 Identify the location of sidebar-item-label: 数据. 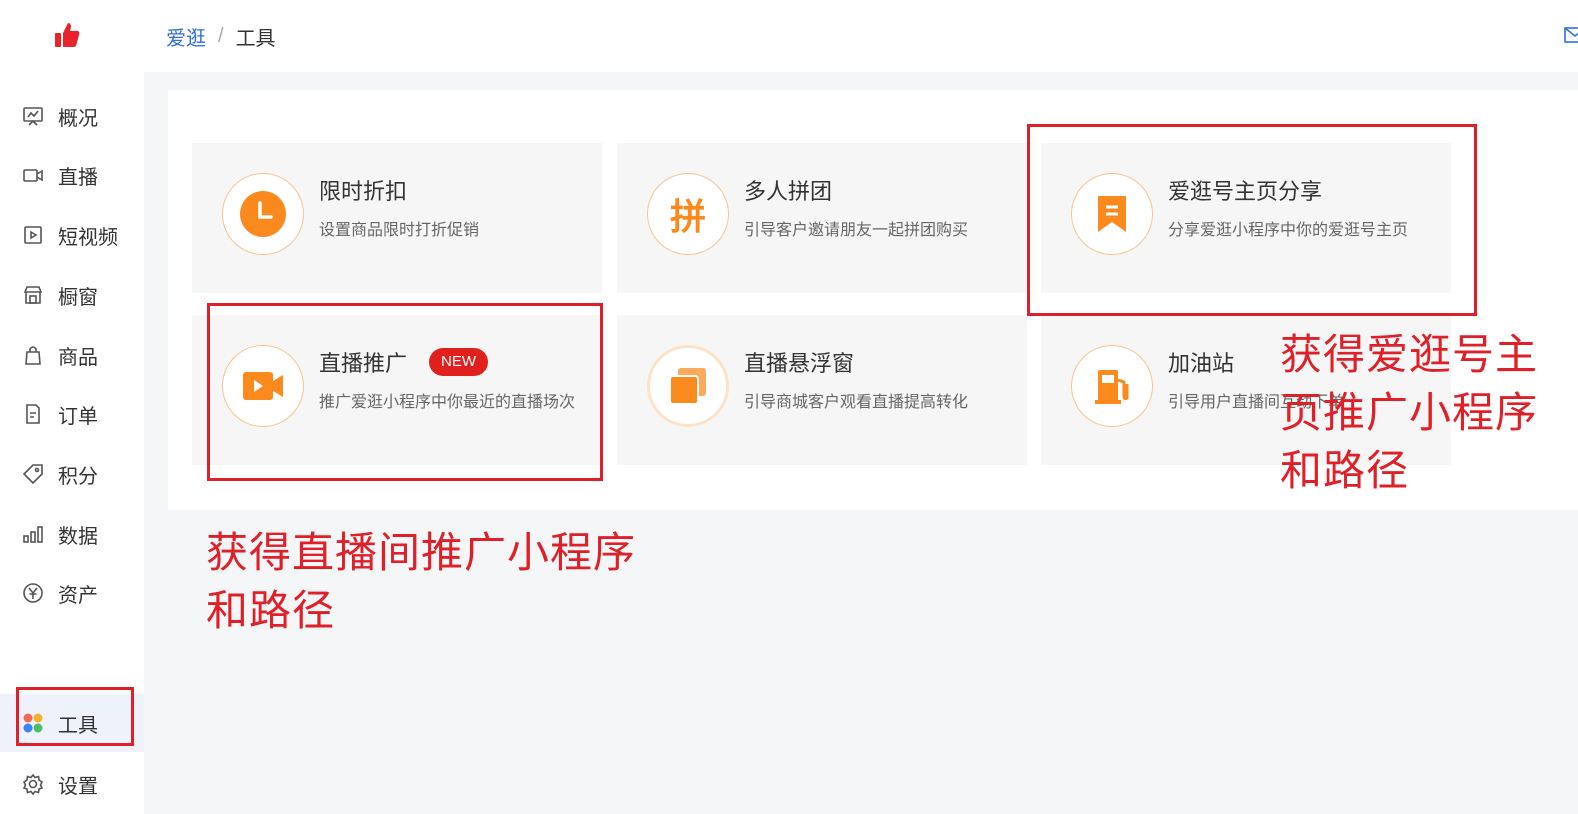
(78, 536).